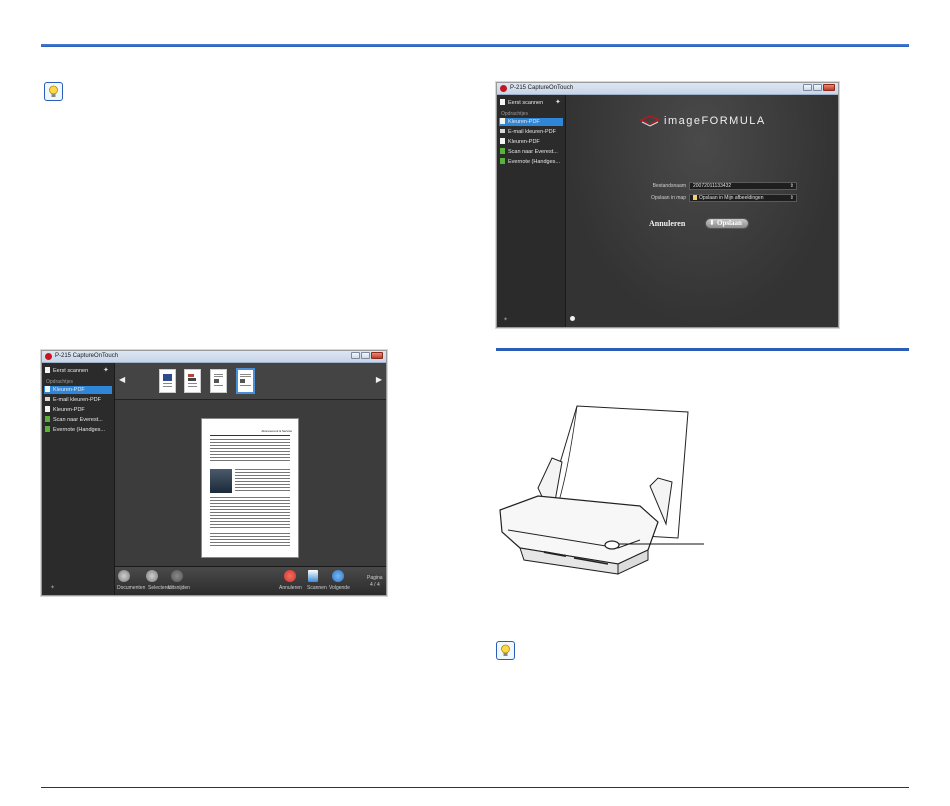 Image resolution: width=950 pixels, height=806 pixels. What do you see at coordinates (712, 186) in the screenshot?
I see `filename-value: 20072011133432` at bounding box center [712, 186].